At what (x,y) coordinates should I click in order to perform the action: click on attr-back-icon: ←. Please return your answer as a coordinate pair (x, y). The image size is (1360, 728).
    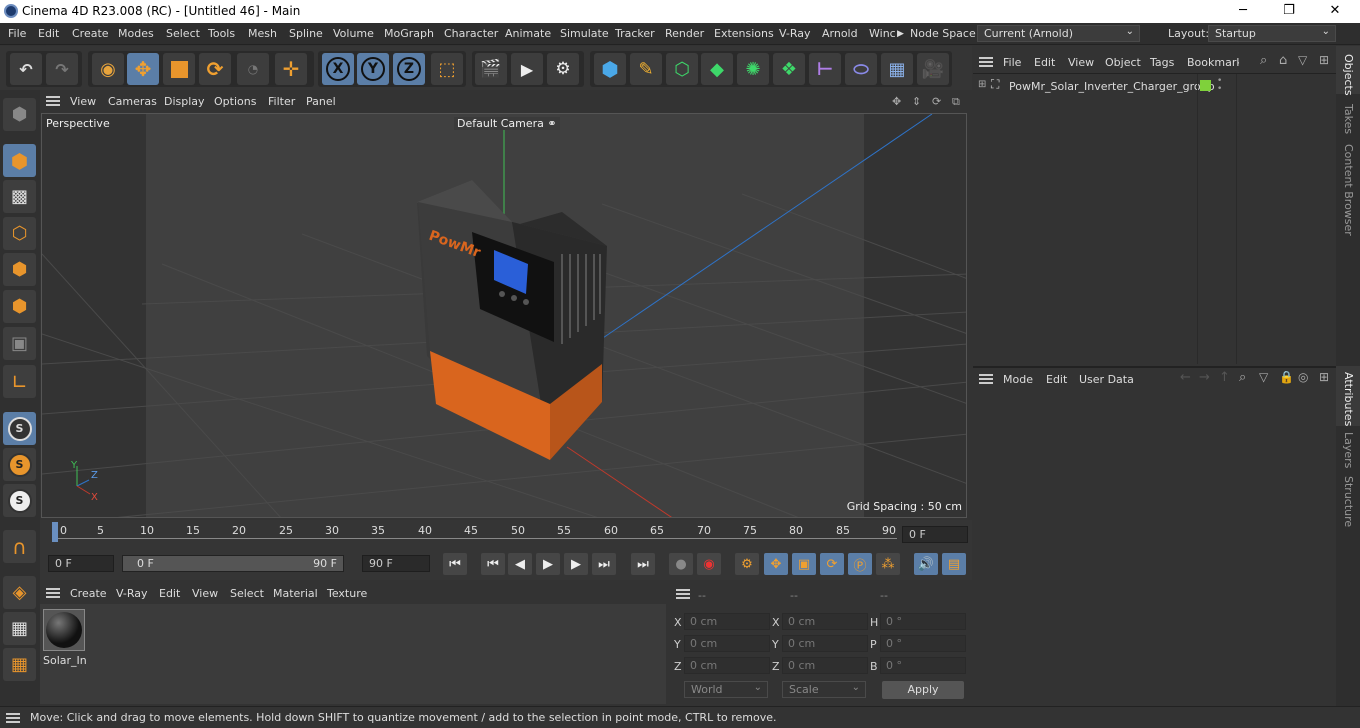
    Looking at the image, I should click on (1185, 377).